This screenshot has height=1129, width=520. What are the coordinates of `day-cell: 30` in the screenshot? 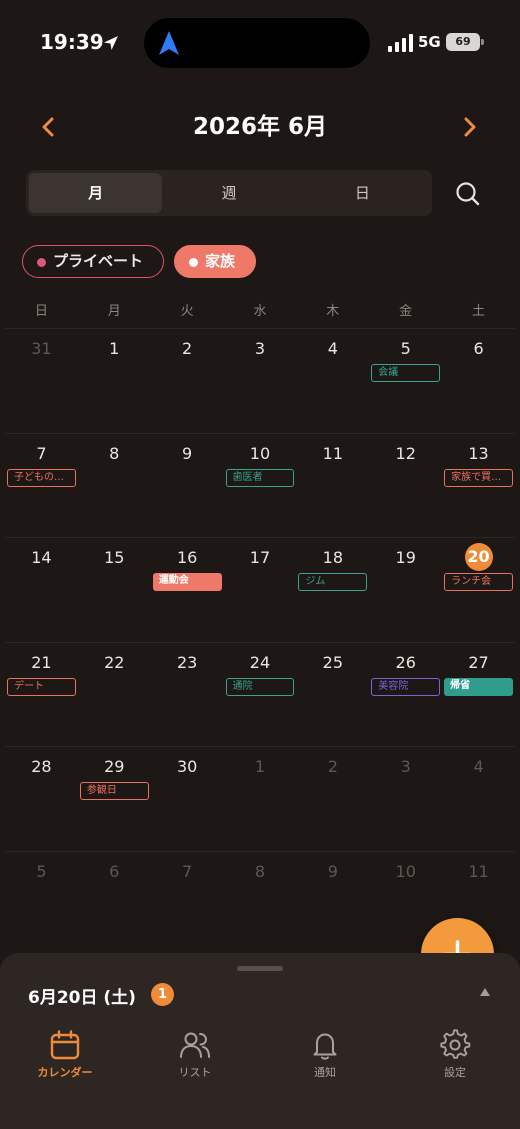 It's located at (187, 799).